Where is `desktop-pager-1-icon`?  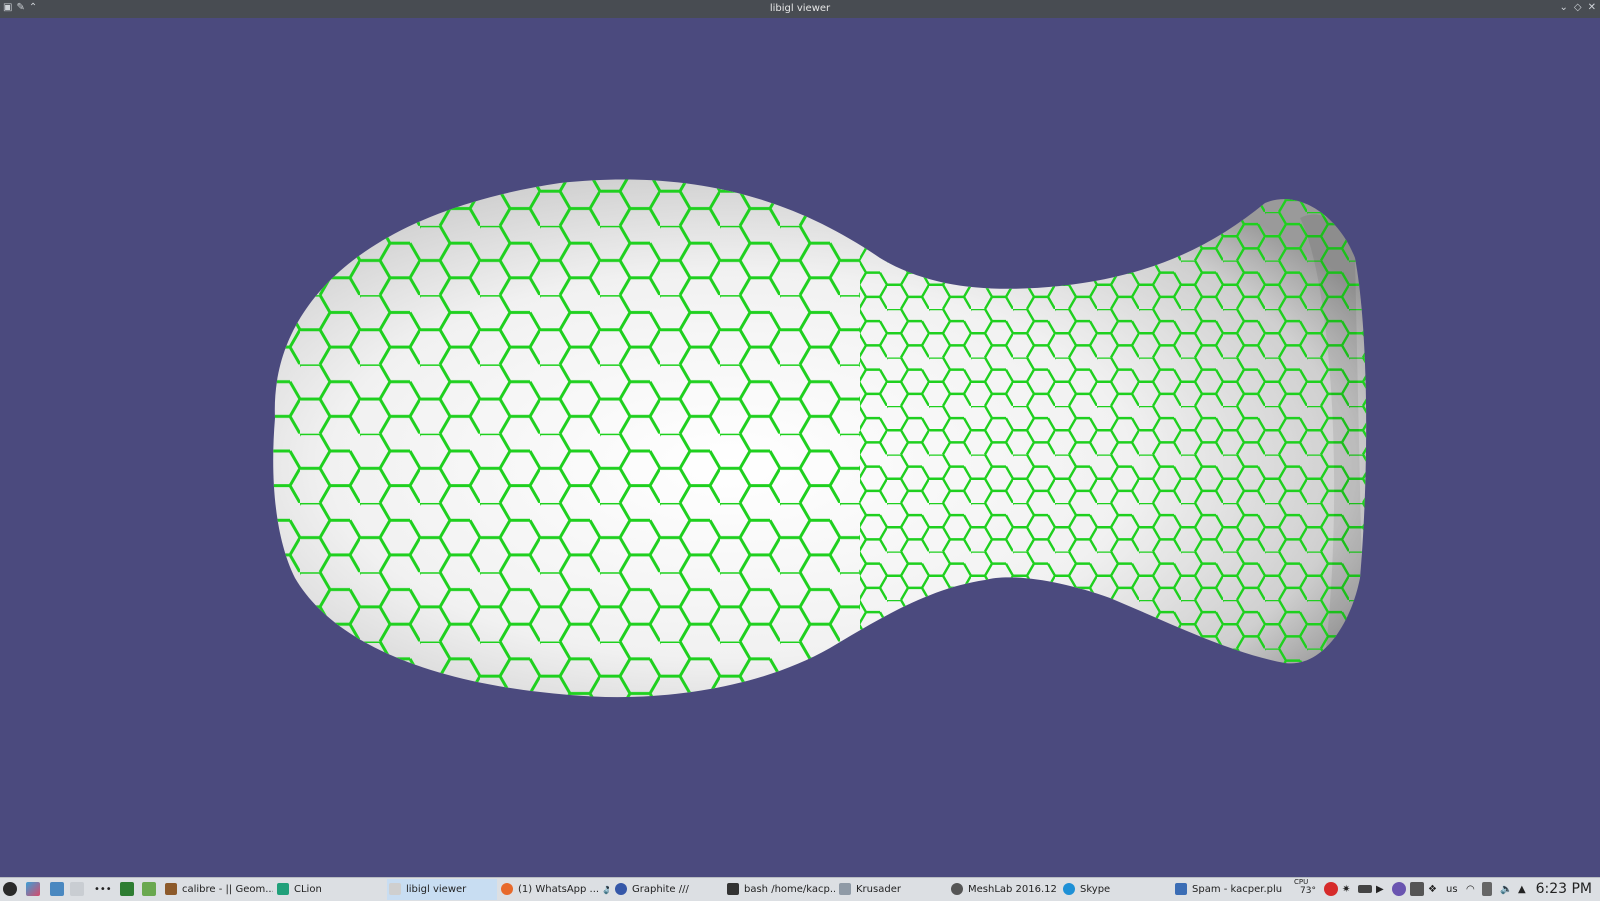 desktop-pager-1-icon is located at coordinates (33, 889).